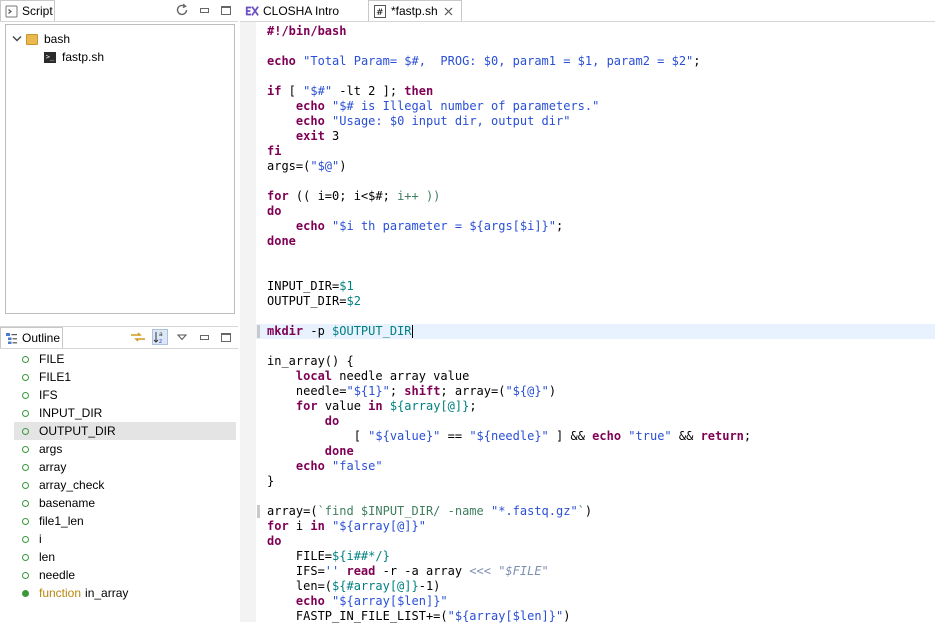  Describe the element at coordinates (343, 196) in the screenshot. I see `code-token: (( i=0; i<$#;` at that location.